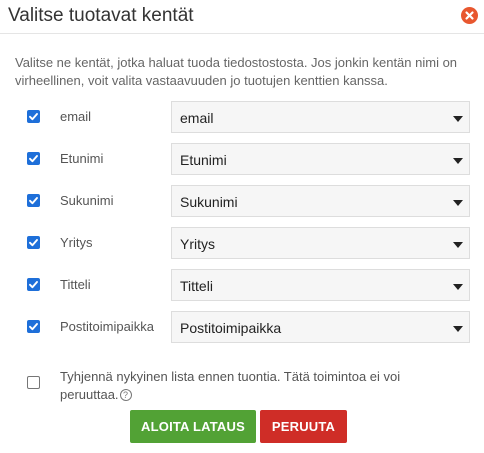  Describe the element at coordinates (82, 158) in the screenshot. I see `field-label: Etunimi` at that location.